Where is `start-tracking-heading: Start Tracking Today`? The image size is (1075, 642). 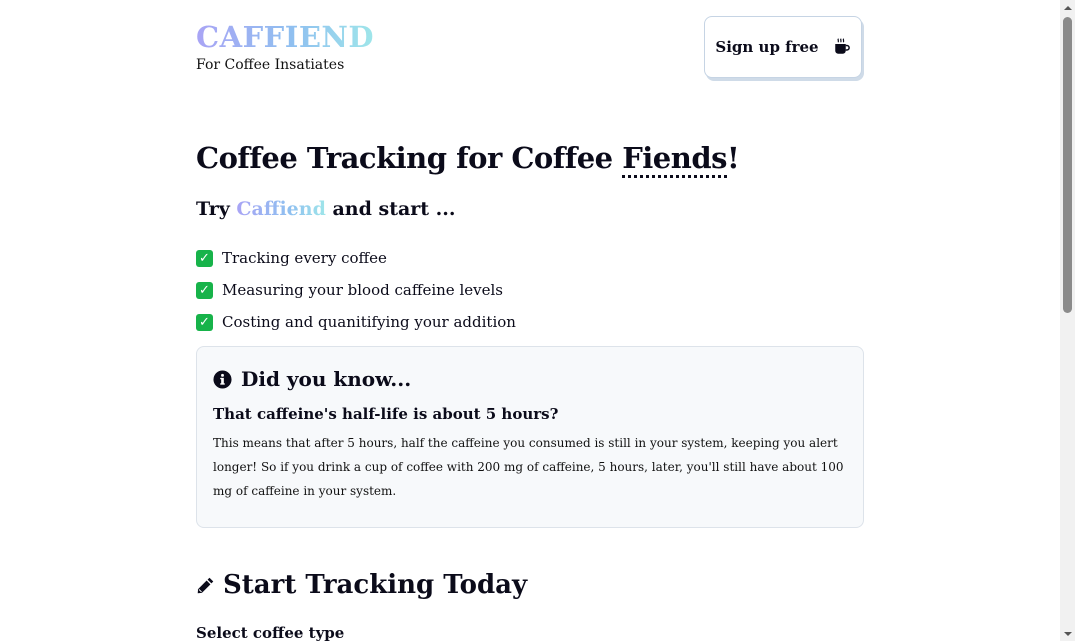
start-tracking-heading: Start Tracking Today is located at coordinates (361, 585).